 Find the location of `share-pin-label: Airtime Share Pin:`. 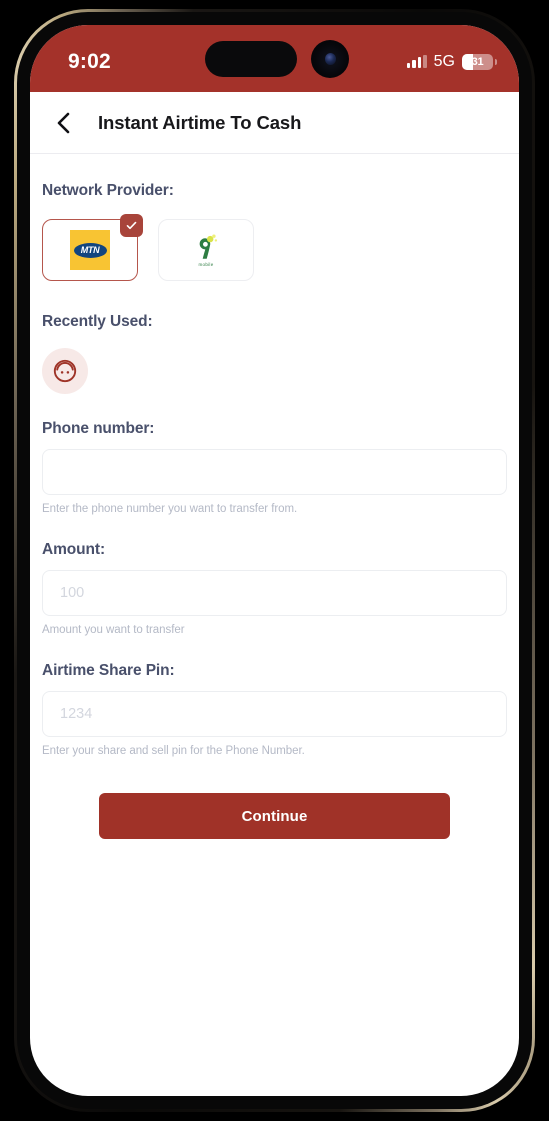

share-pin-label: Airtime Share Pin: is located at coordinates (108, 670).